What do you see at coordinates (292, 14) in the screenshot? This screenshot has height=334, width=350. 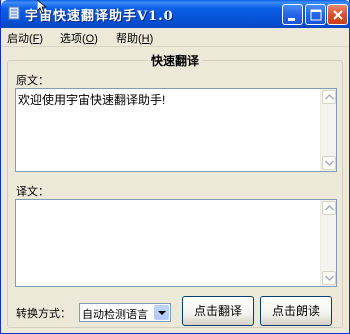 I see `minimize-button` at bounding box center [292, 14].